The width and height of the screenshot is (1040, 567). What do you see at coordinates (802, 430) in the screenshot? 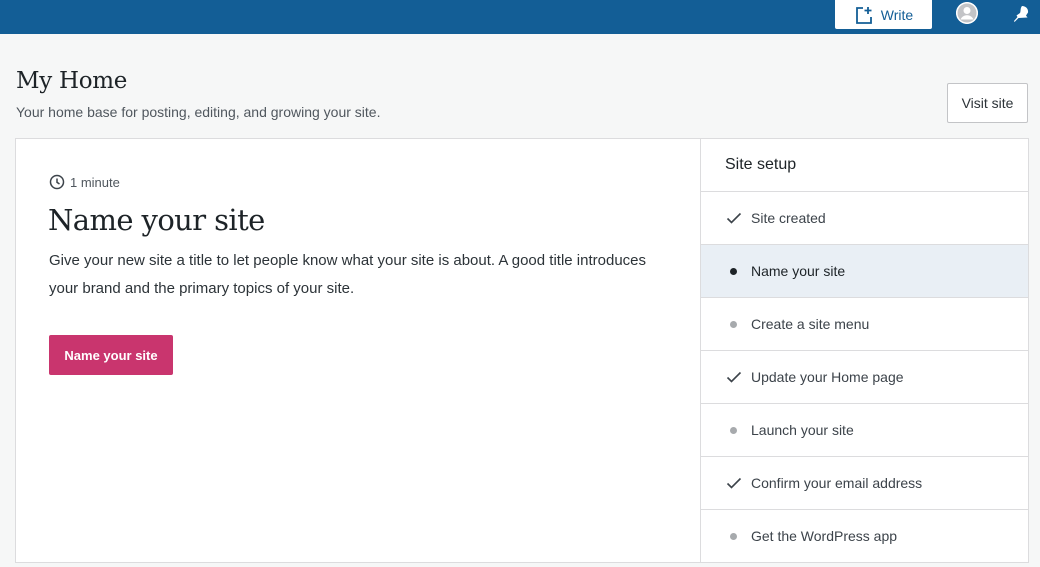
I see `setup-step-label: Launch your site` at bounding box center [802, 430].